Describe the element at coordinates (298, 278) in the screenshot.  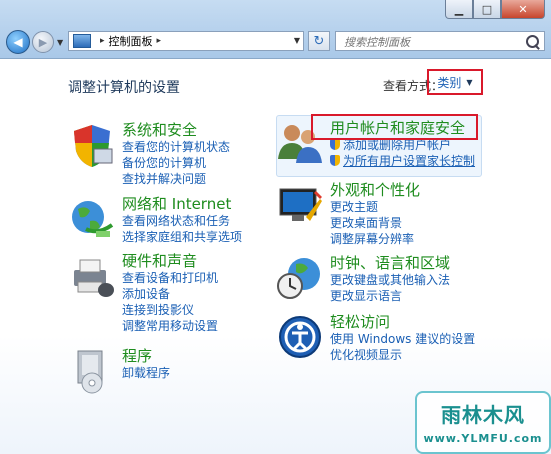
I see `clock-globe-icon` at that location.